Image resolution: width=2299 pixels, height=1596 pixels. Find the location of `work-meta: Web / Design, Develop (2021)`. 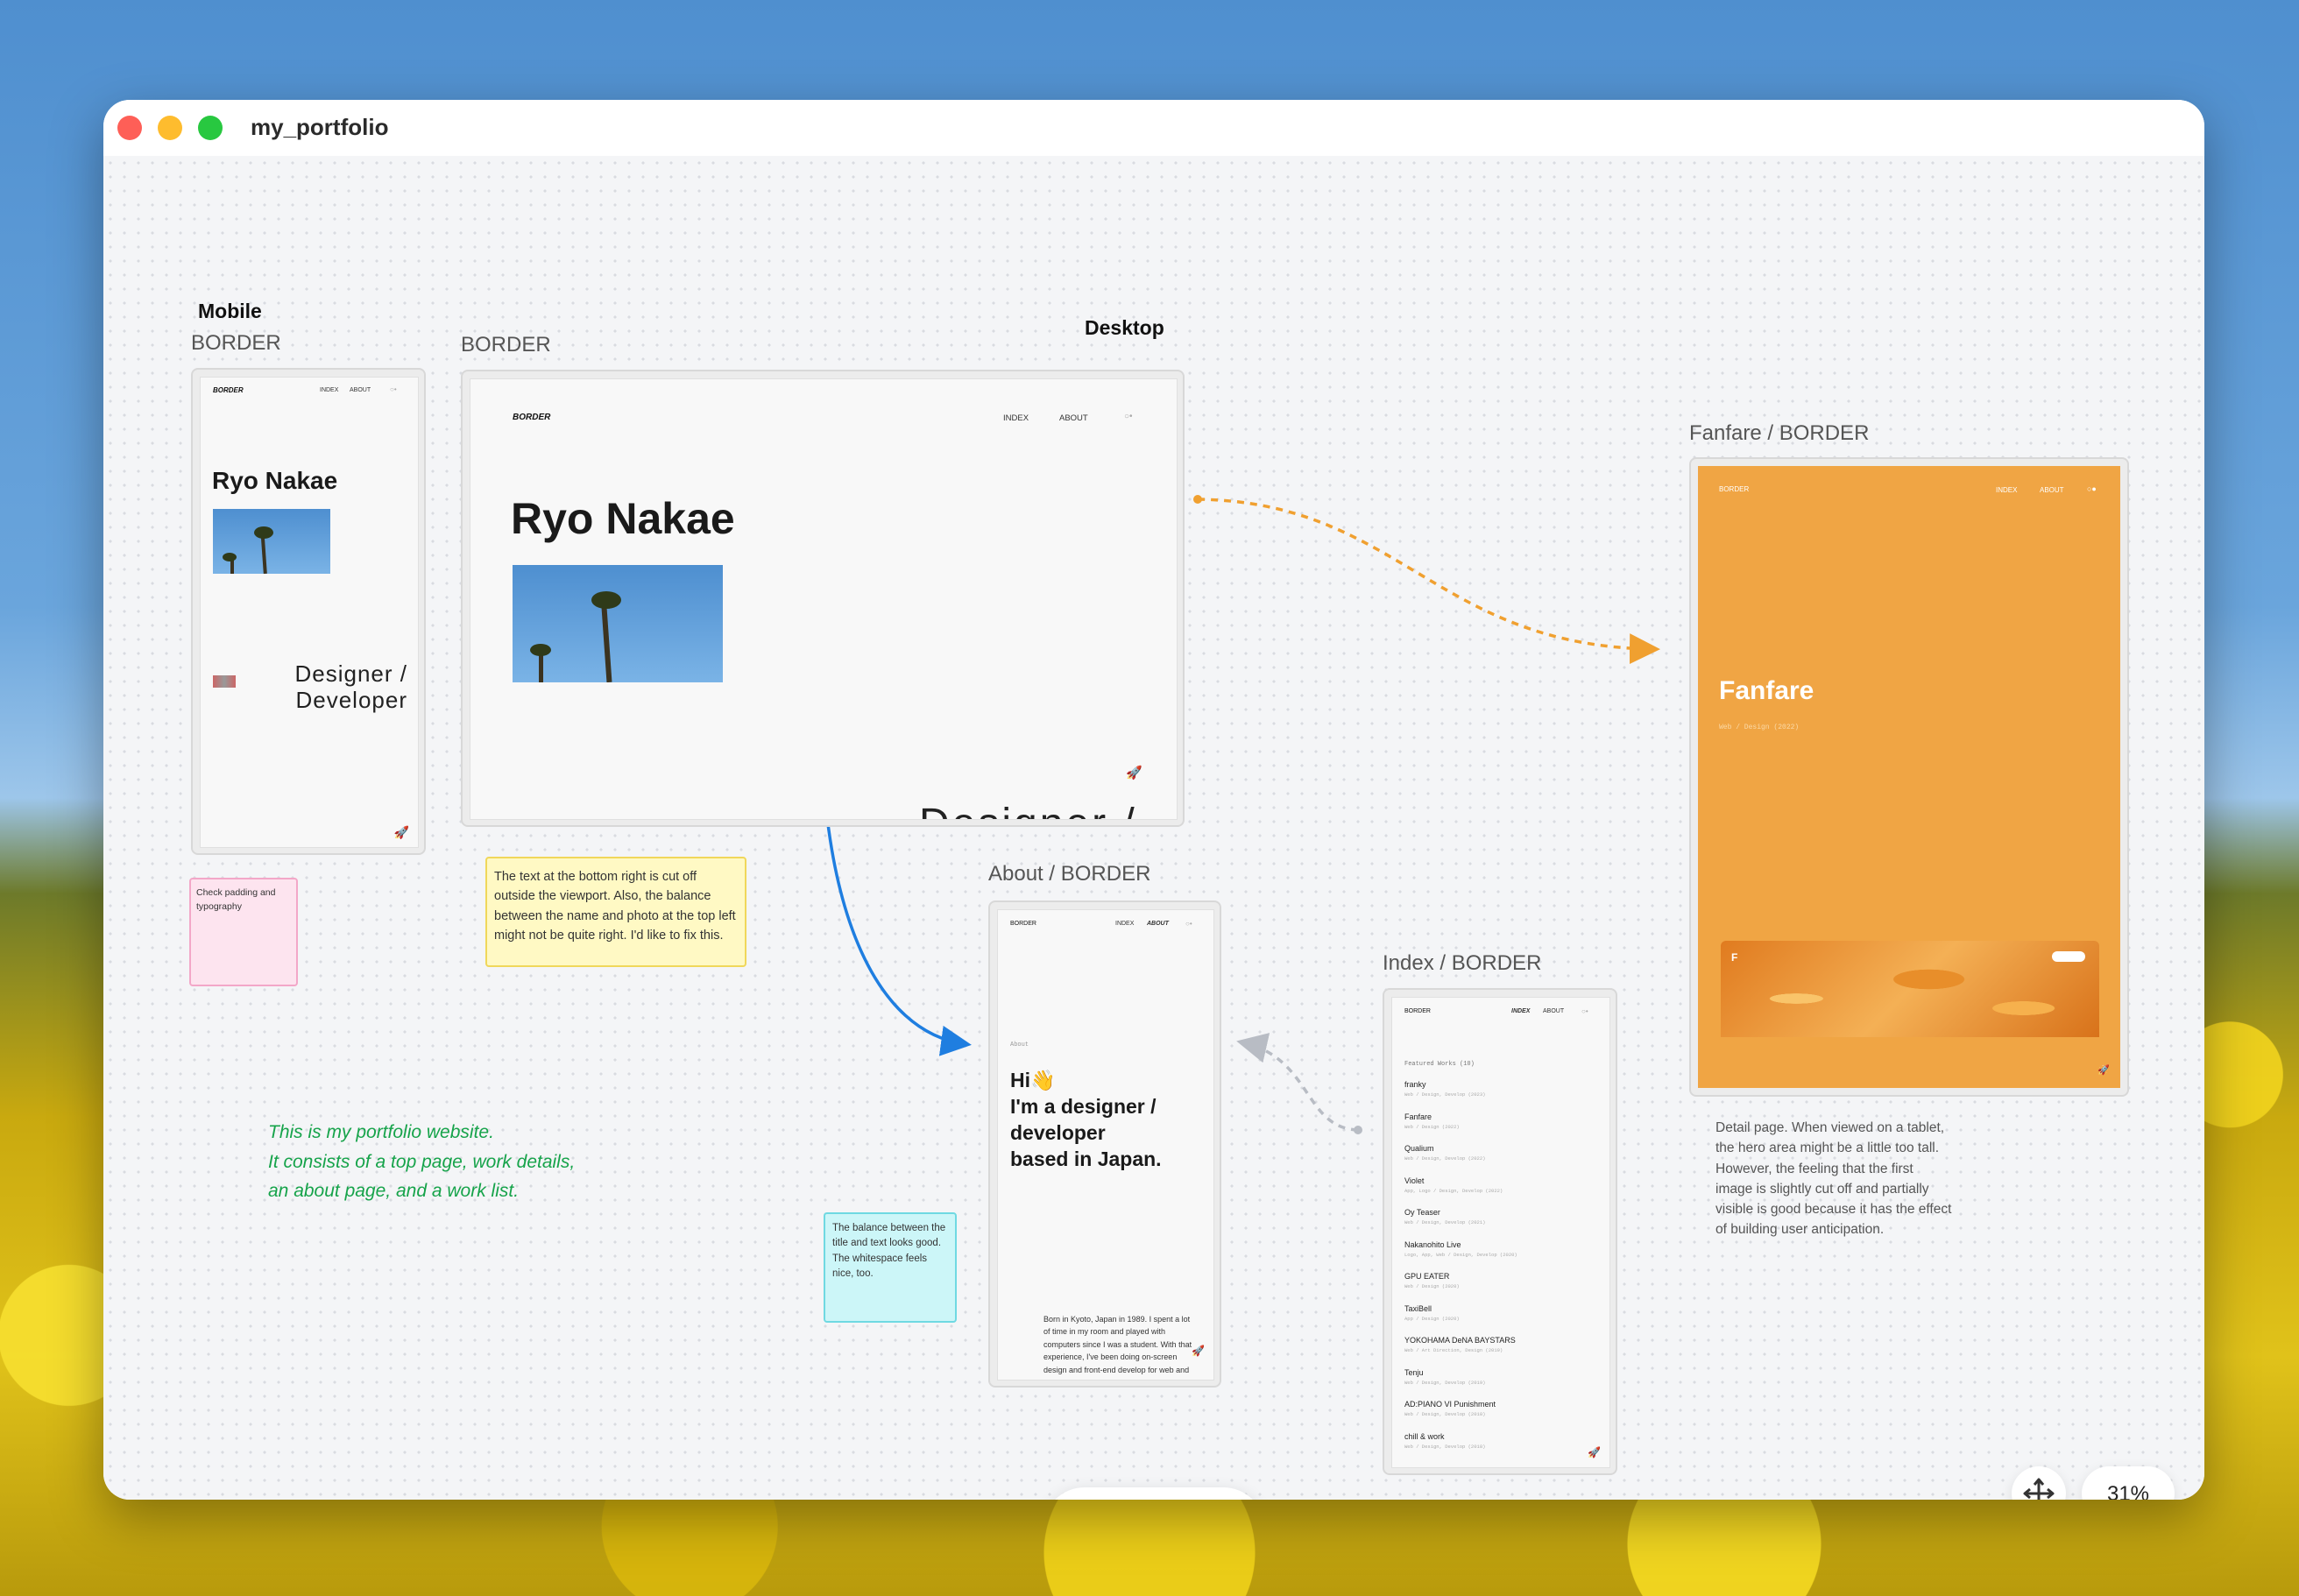

work-meta: Web / Design, Develop (2021) is located at coordinates (1445, 1222).